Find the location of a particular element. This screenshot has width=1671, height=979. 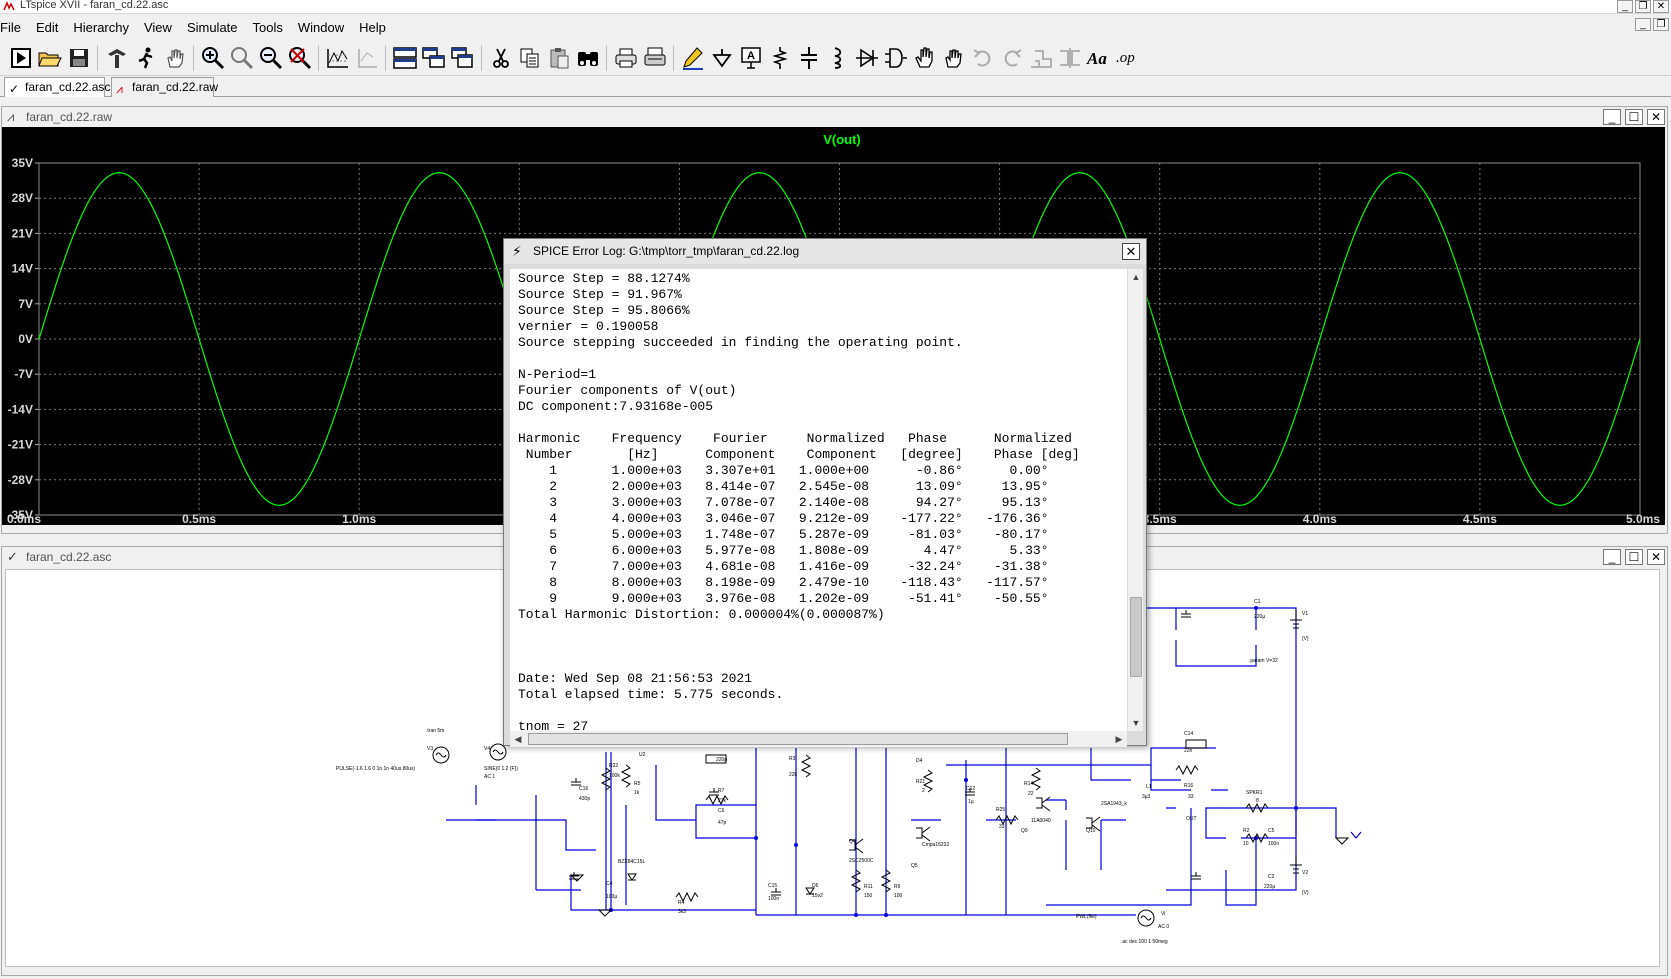

net-label-out: OUT is located at coordinates (1191, 819).